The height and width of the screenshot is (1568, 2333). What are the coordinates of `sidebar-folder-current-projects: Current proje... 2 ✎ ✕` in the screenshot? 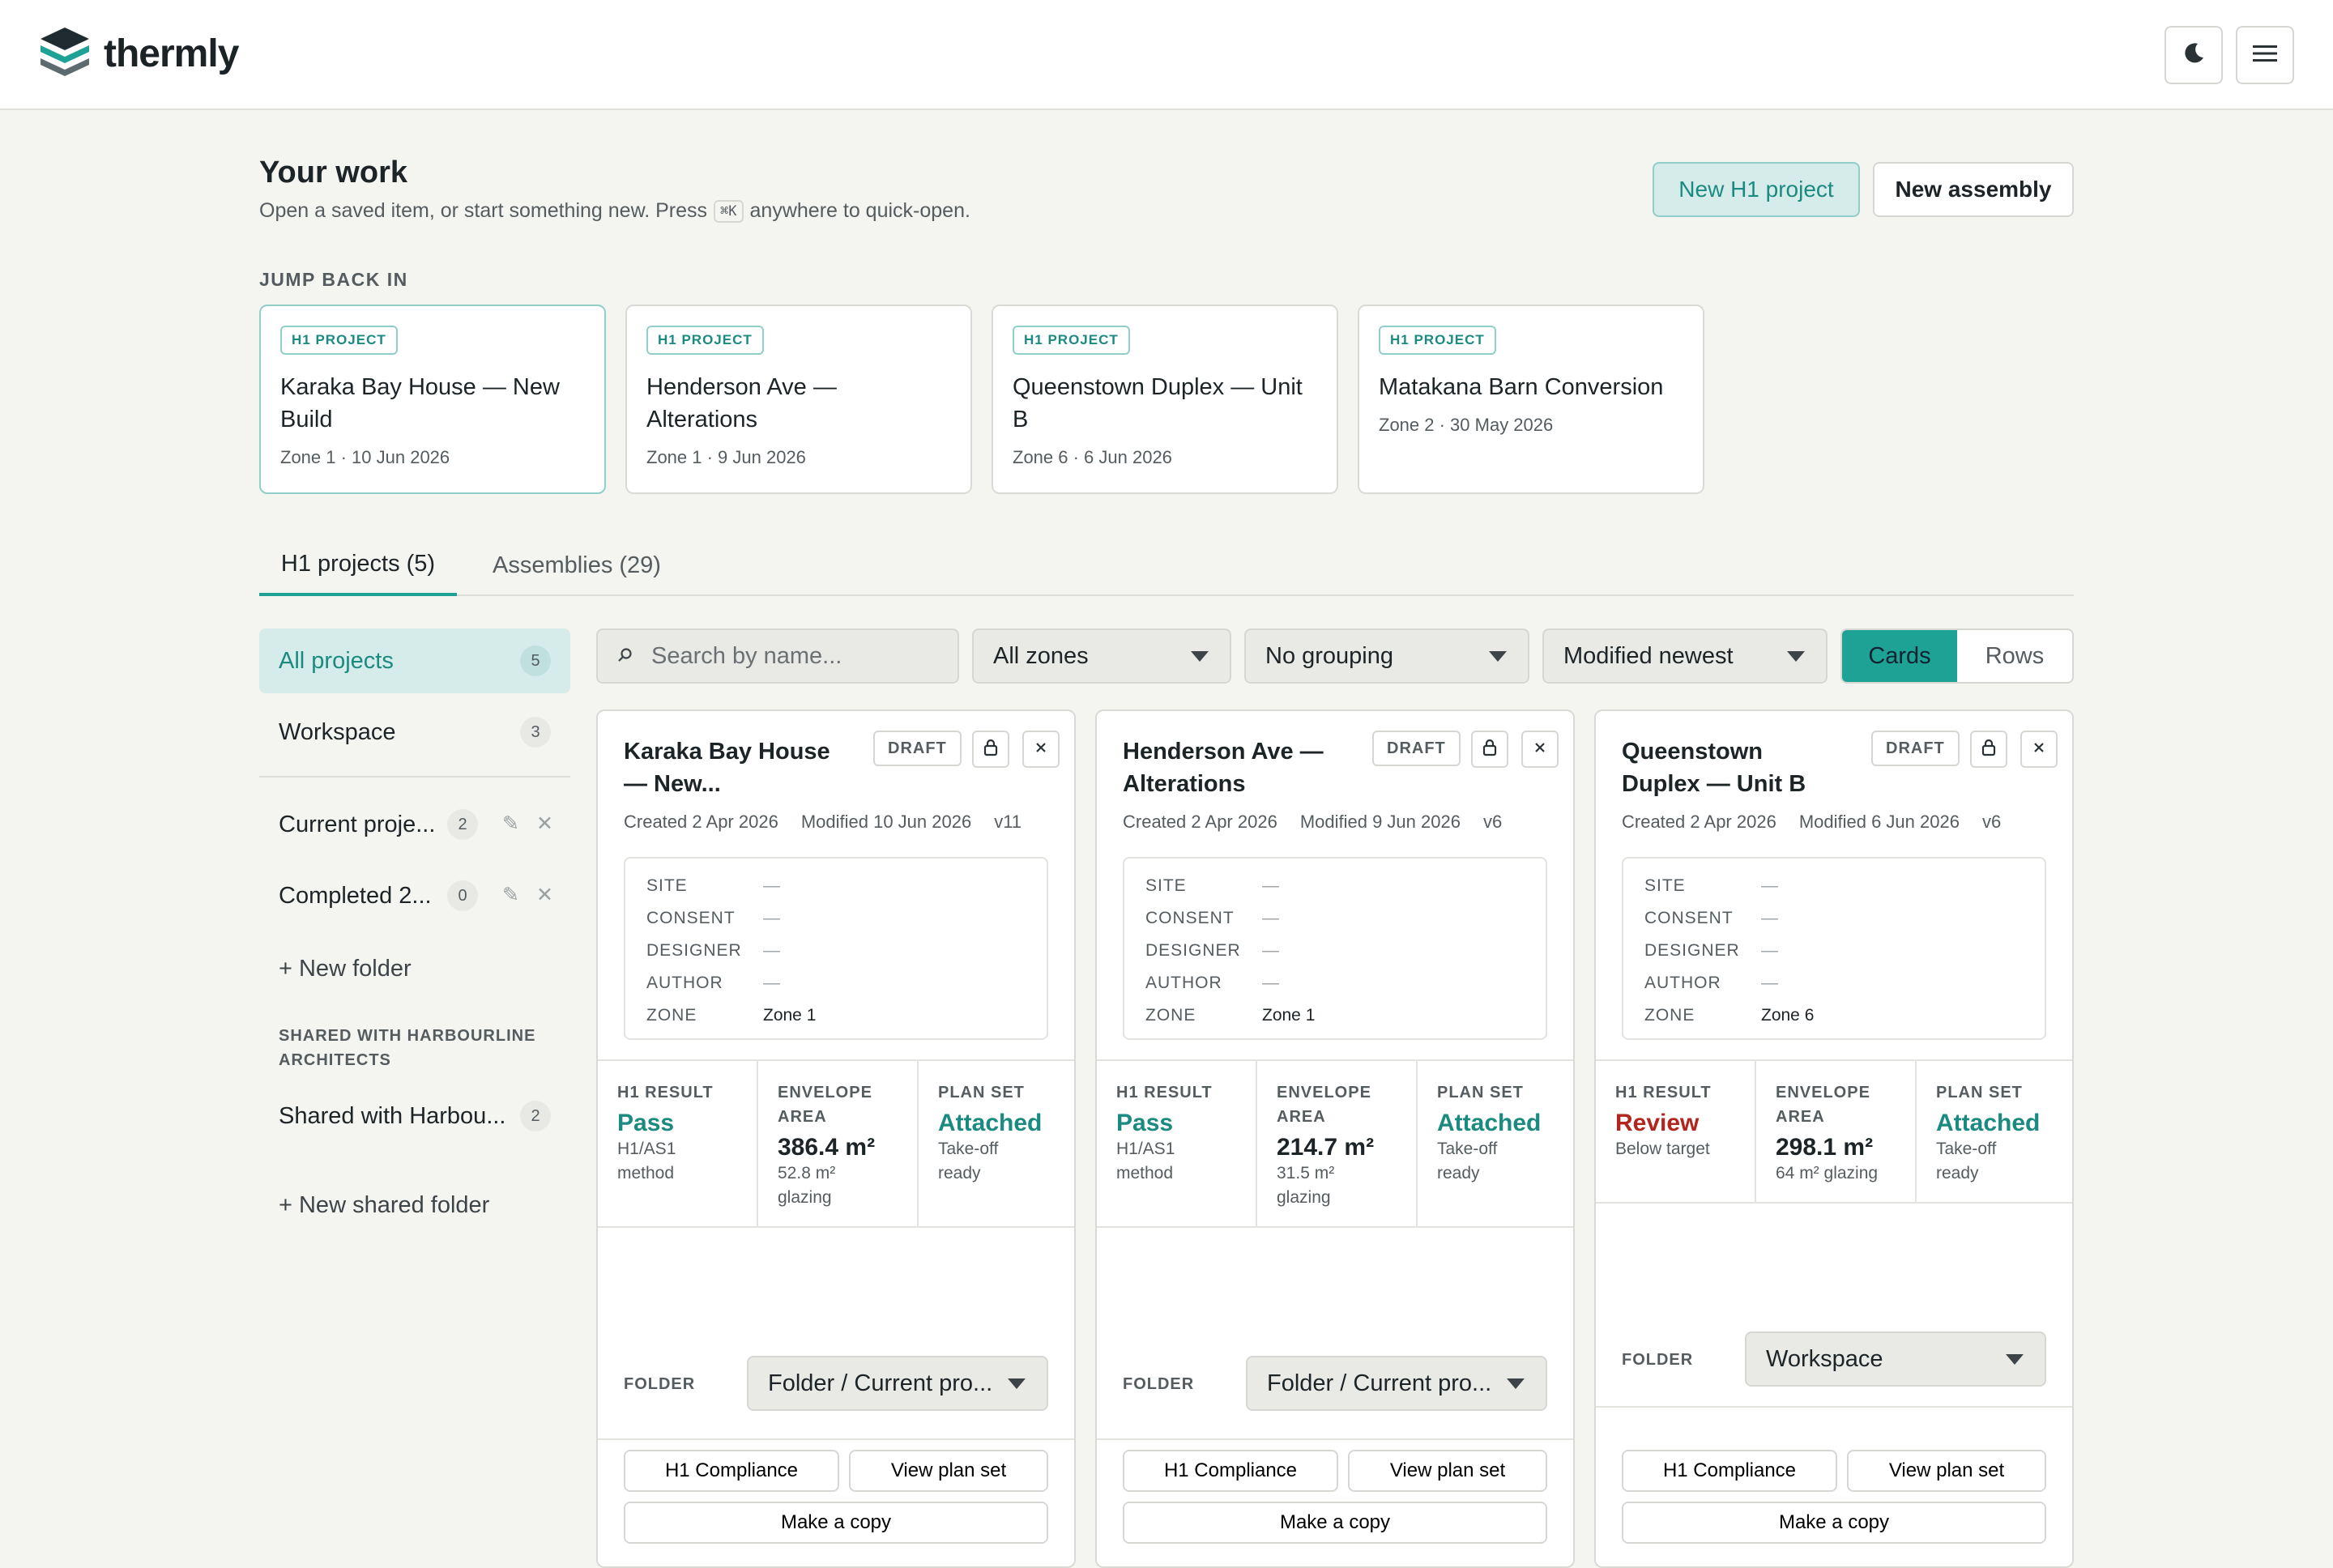 It's located at (414, 824).